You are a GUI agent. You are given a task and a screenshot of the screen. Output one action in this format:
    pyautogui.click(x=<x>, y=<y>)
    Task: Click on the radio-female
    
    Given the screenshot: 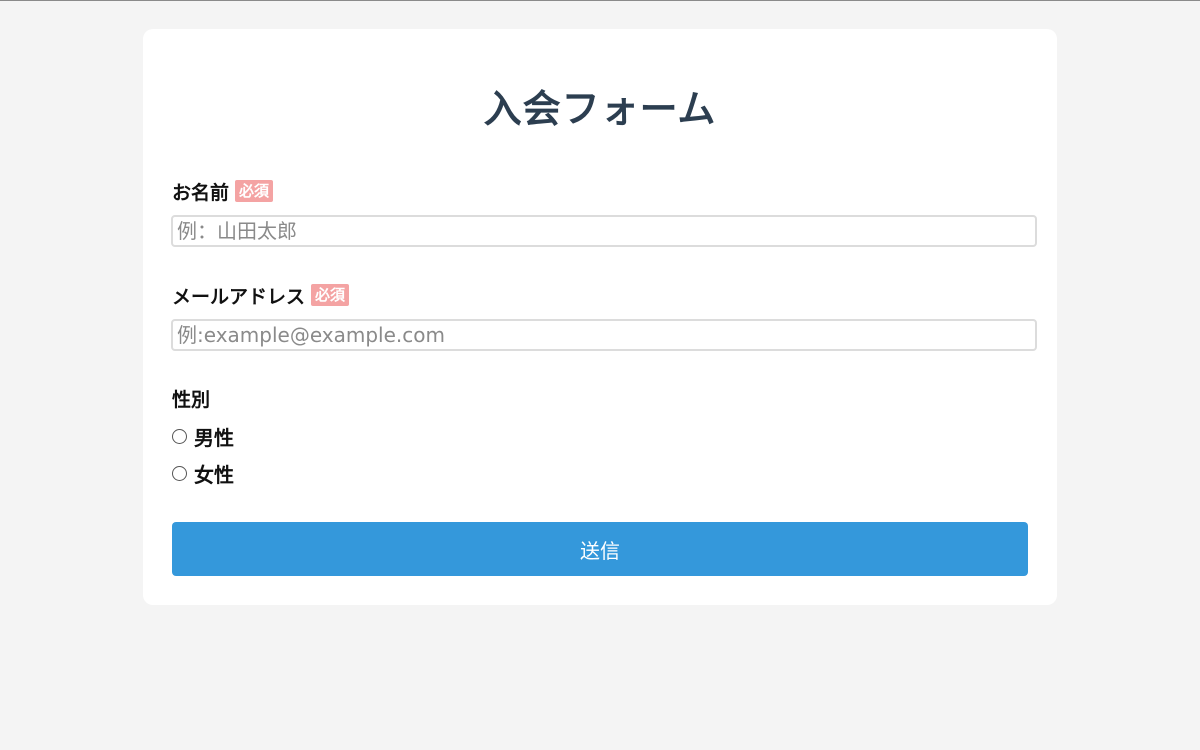 What is the action you would take?
    pyautogui.click(x=179, y=473)
    